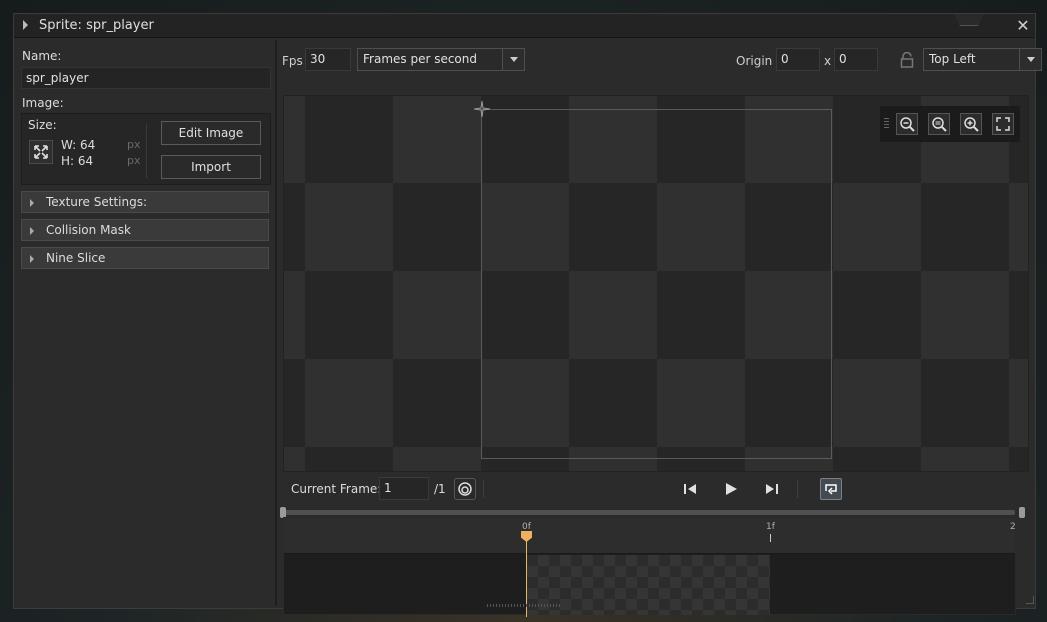  I want to click on current-frame-label: Current Frame:, so click(336, 489).